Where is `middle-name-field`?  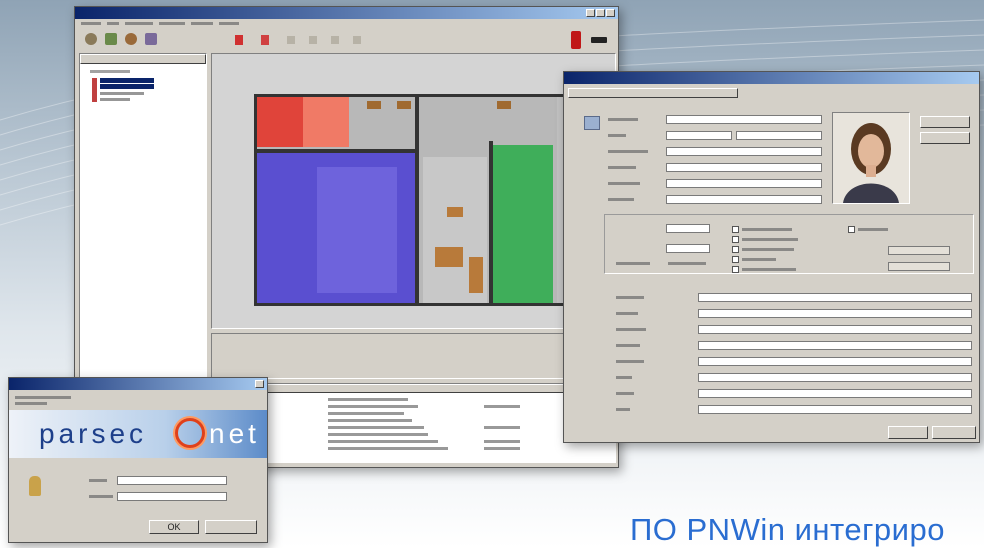 middle-name-field is located at coordinates (779, 135).